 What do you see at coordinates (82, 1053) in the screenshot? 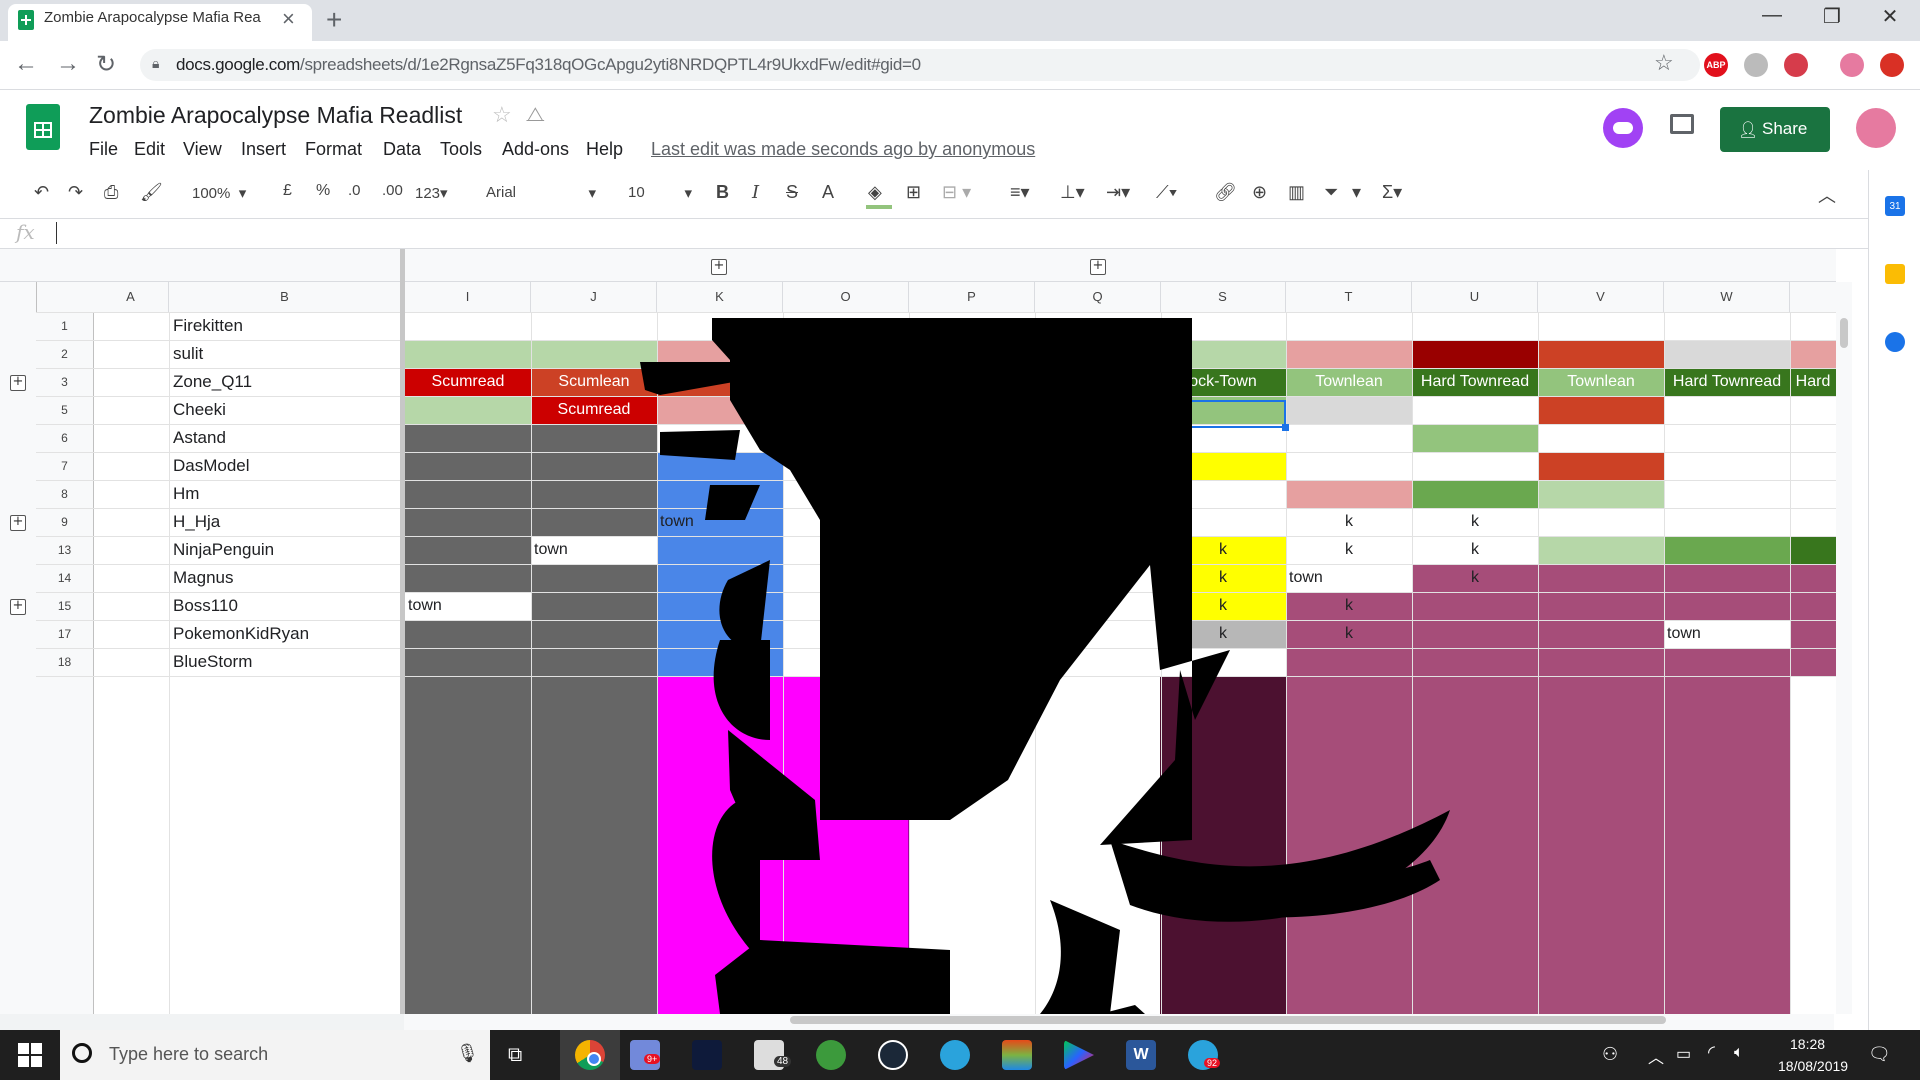
I see `cortana-icon` at bounding box center [82, 1053].